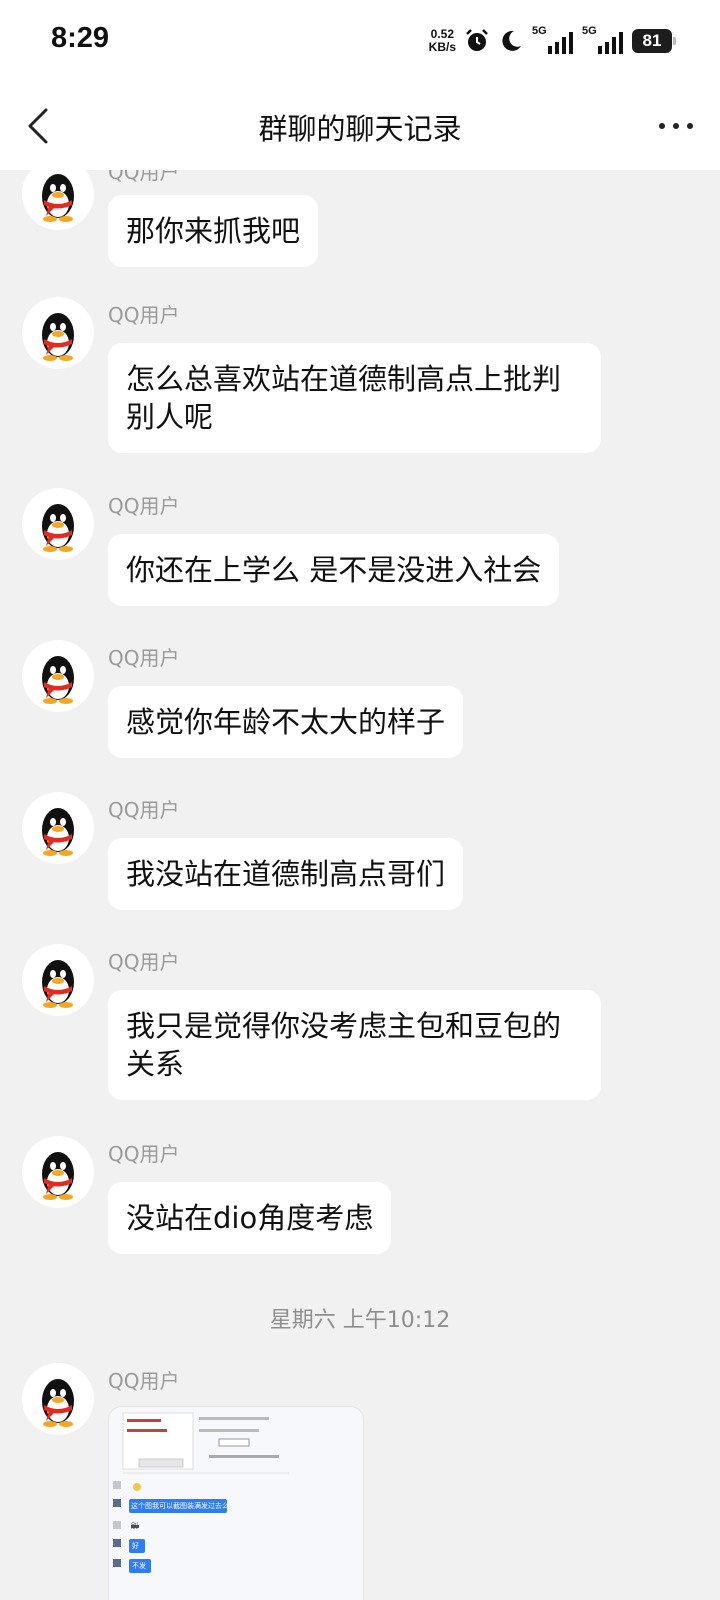 Image resolution: width=720 pixels, height=1600 pixels. Describe the element at coordinates (354, 1045) in the screenshot. I see `message-bubble: 我只是觉得你没考虑主包和豆包的关系` at that location.